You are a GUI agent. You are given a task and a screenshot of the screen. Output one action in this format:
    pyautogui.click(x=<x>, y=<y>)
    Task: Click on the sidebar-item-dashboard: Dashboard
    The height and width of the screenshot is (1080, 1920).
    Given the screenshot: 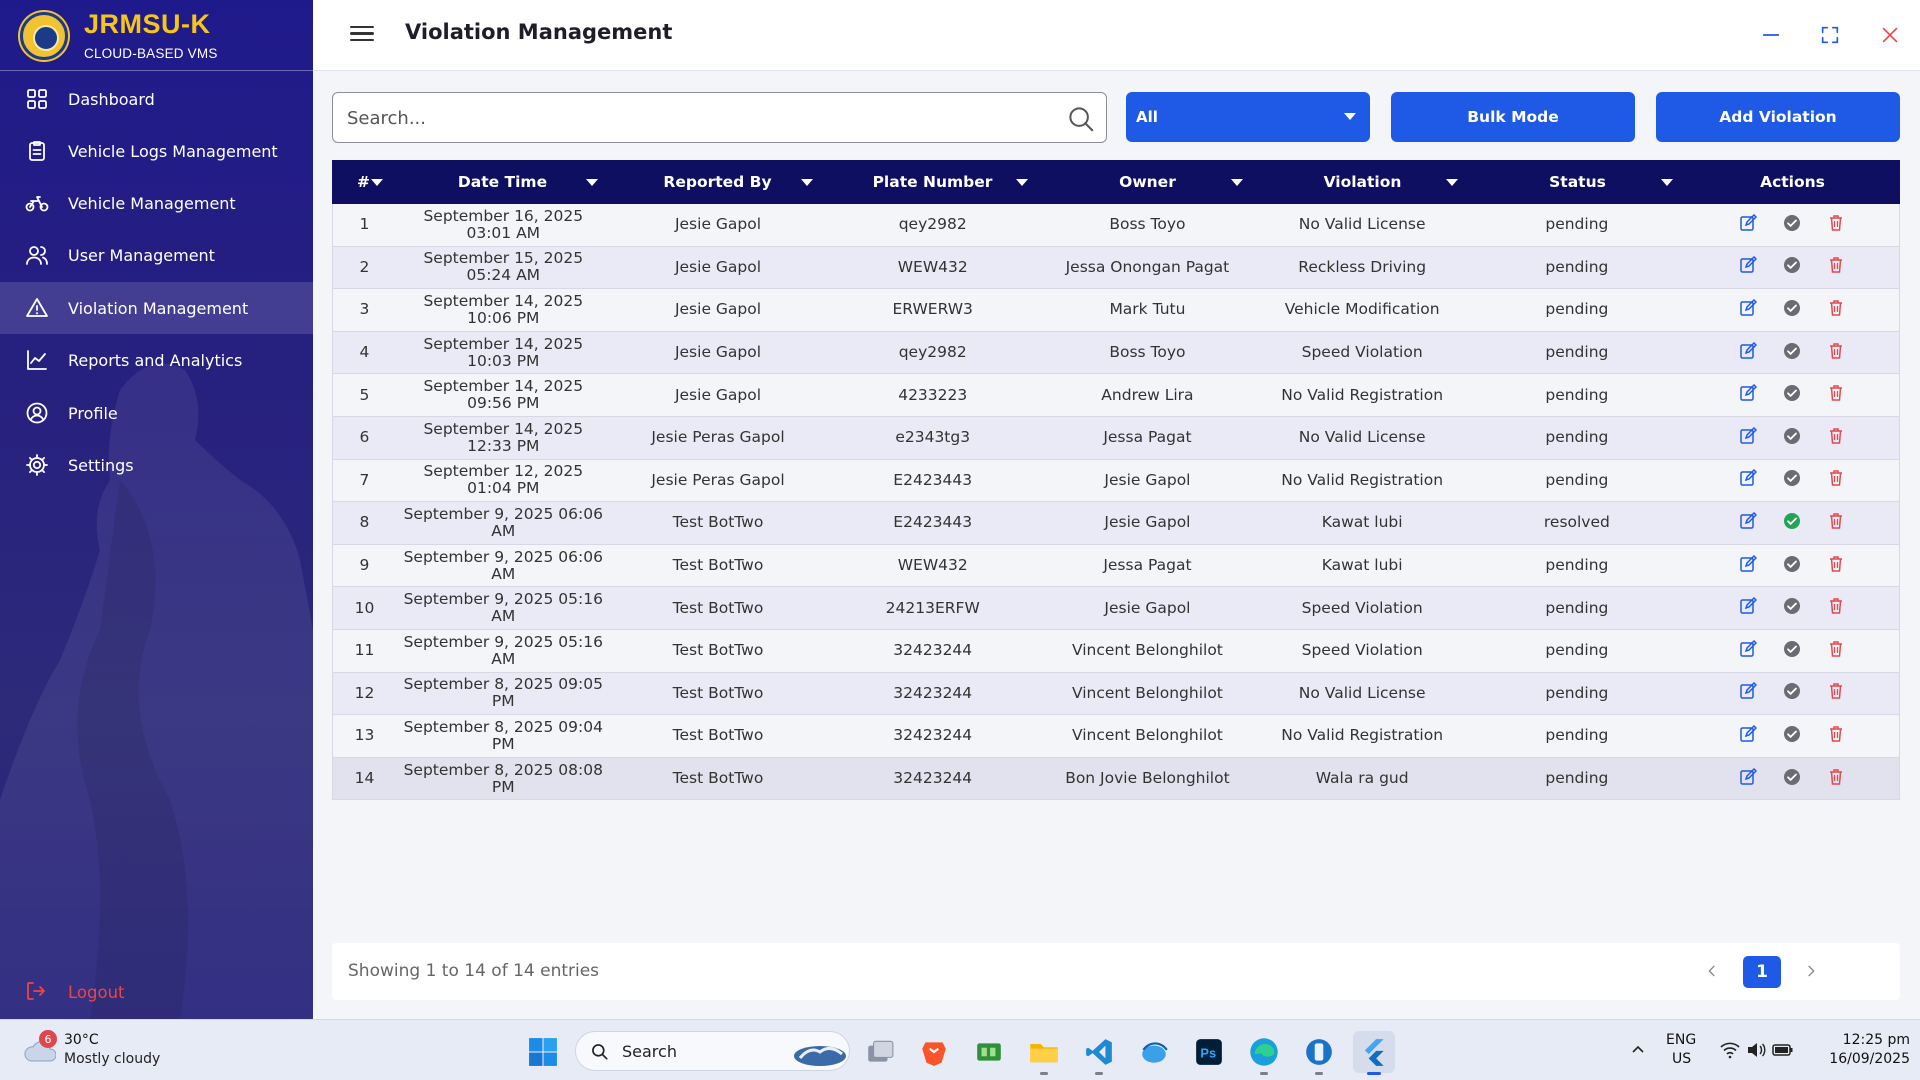 What is the action you would take?
    pyautogui.click(x=156, y=99)
    